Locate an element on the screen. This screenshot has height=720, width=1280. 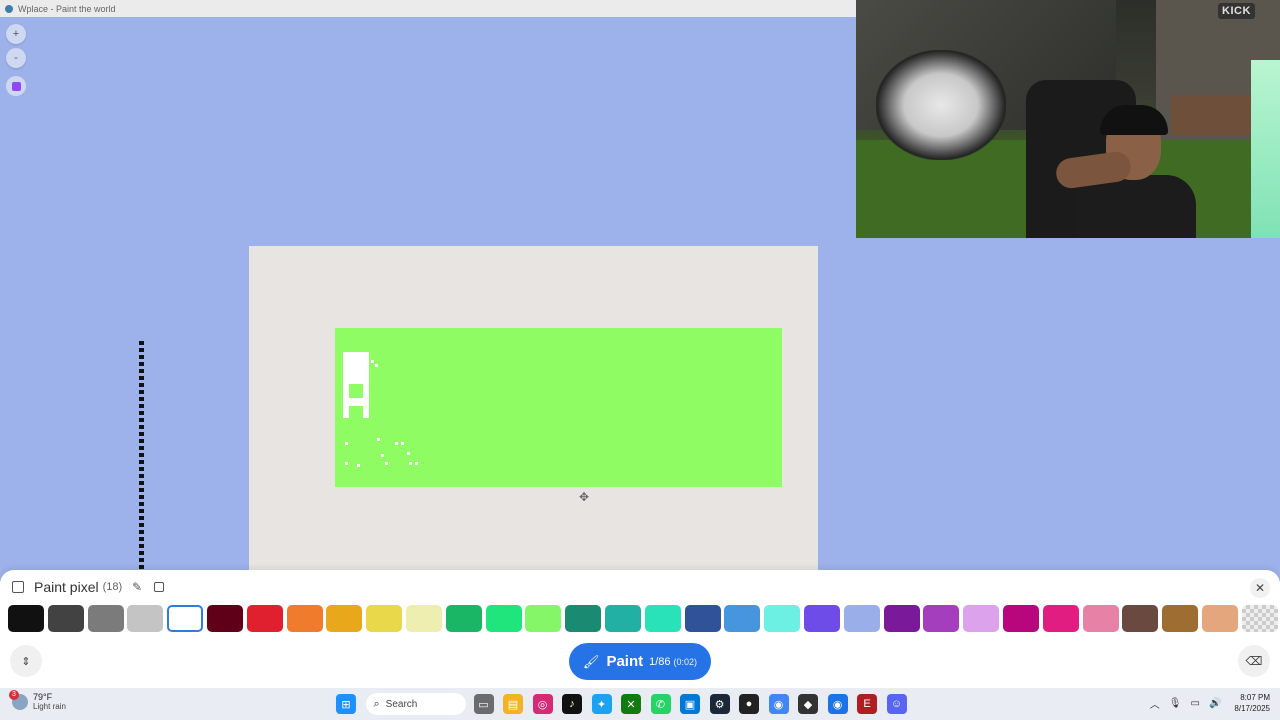
save-icon is located at coordinates (159, 587).